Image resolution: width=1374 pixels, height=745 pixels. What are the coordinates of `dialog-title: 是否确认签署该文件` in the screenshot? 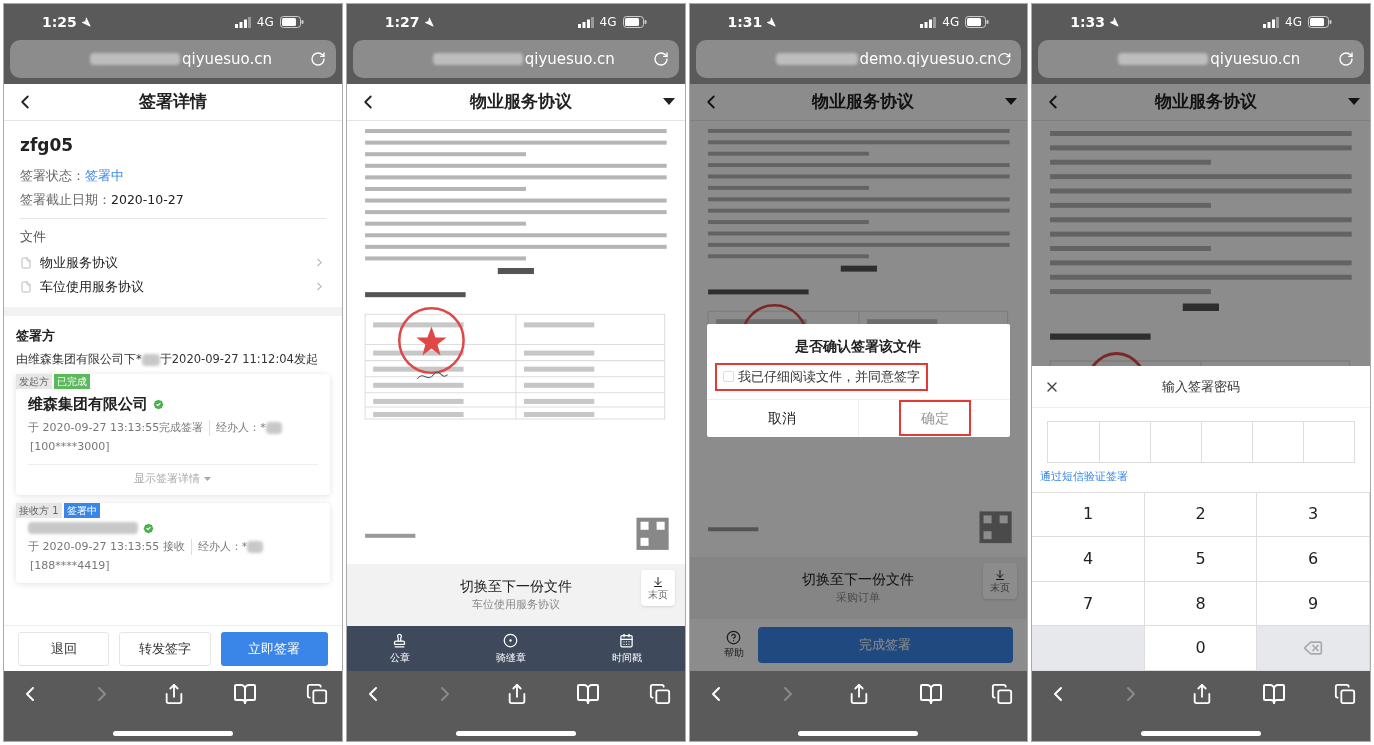 It's located at (858, 346).